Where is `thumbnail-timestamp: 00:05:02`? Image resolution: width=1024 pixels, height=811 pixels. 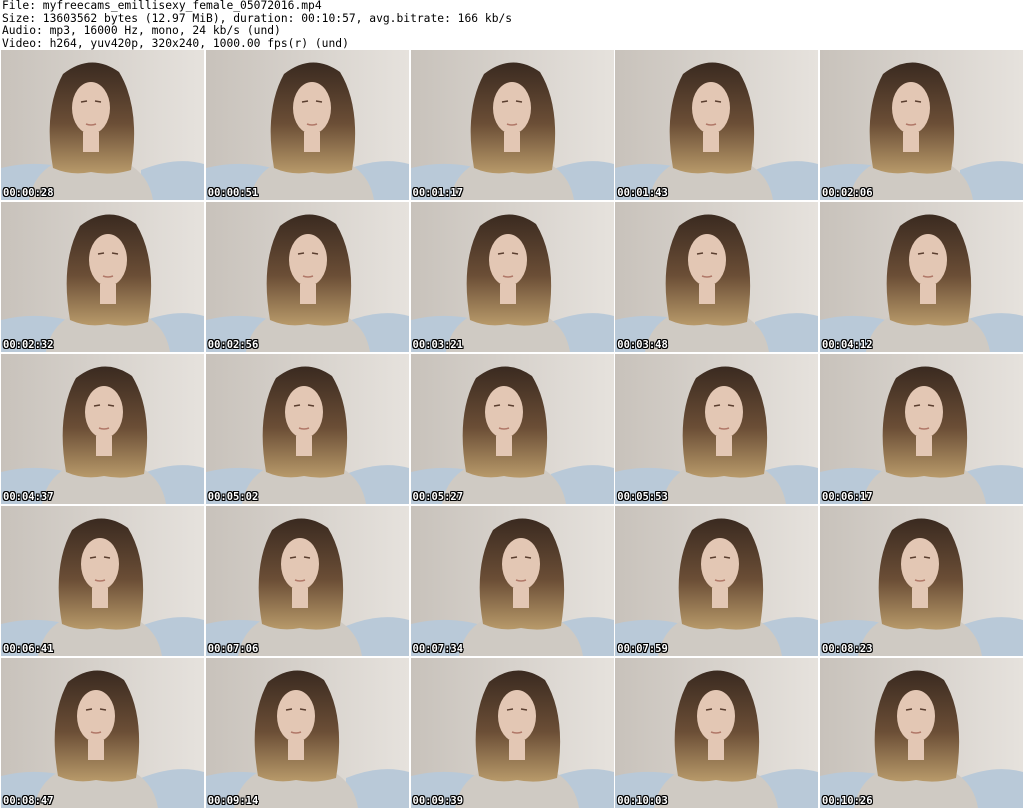
thumbnail-timestamp: 00:05:02 is located at coordinates (233, 497).